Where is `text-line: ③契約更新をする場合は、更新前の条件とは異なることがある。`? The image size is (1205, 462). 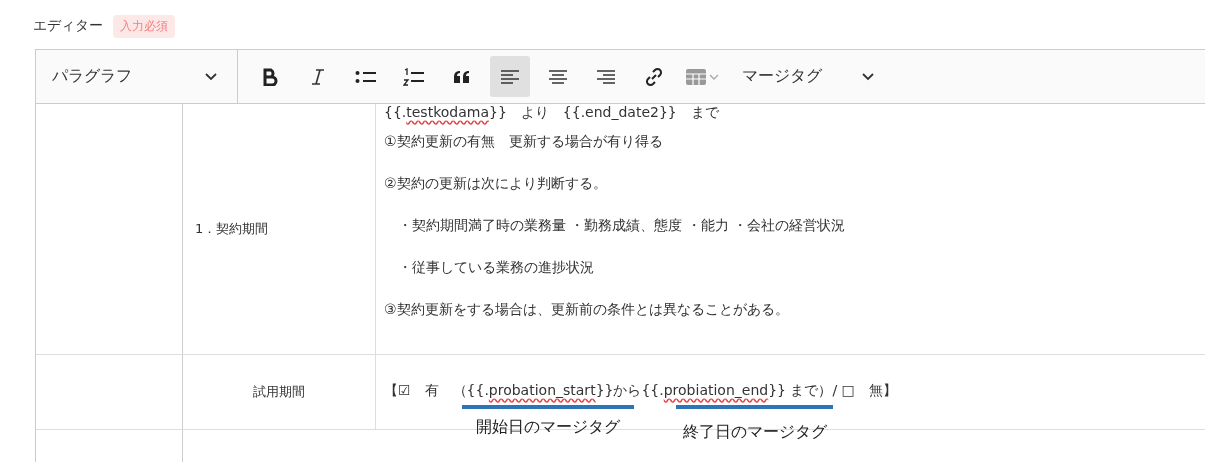
text-line: ③契約更新をする場合は、更新前の条件とは異なることがある。 is located at coordinates (586, 309).